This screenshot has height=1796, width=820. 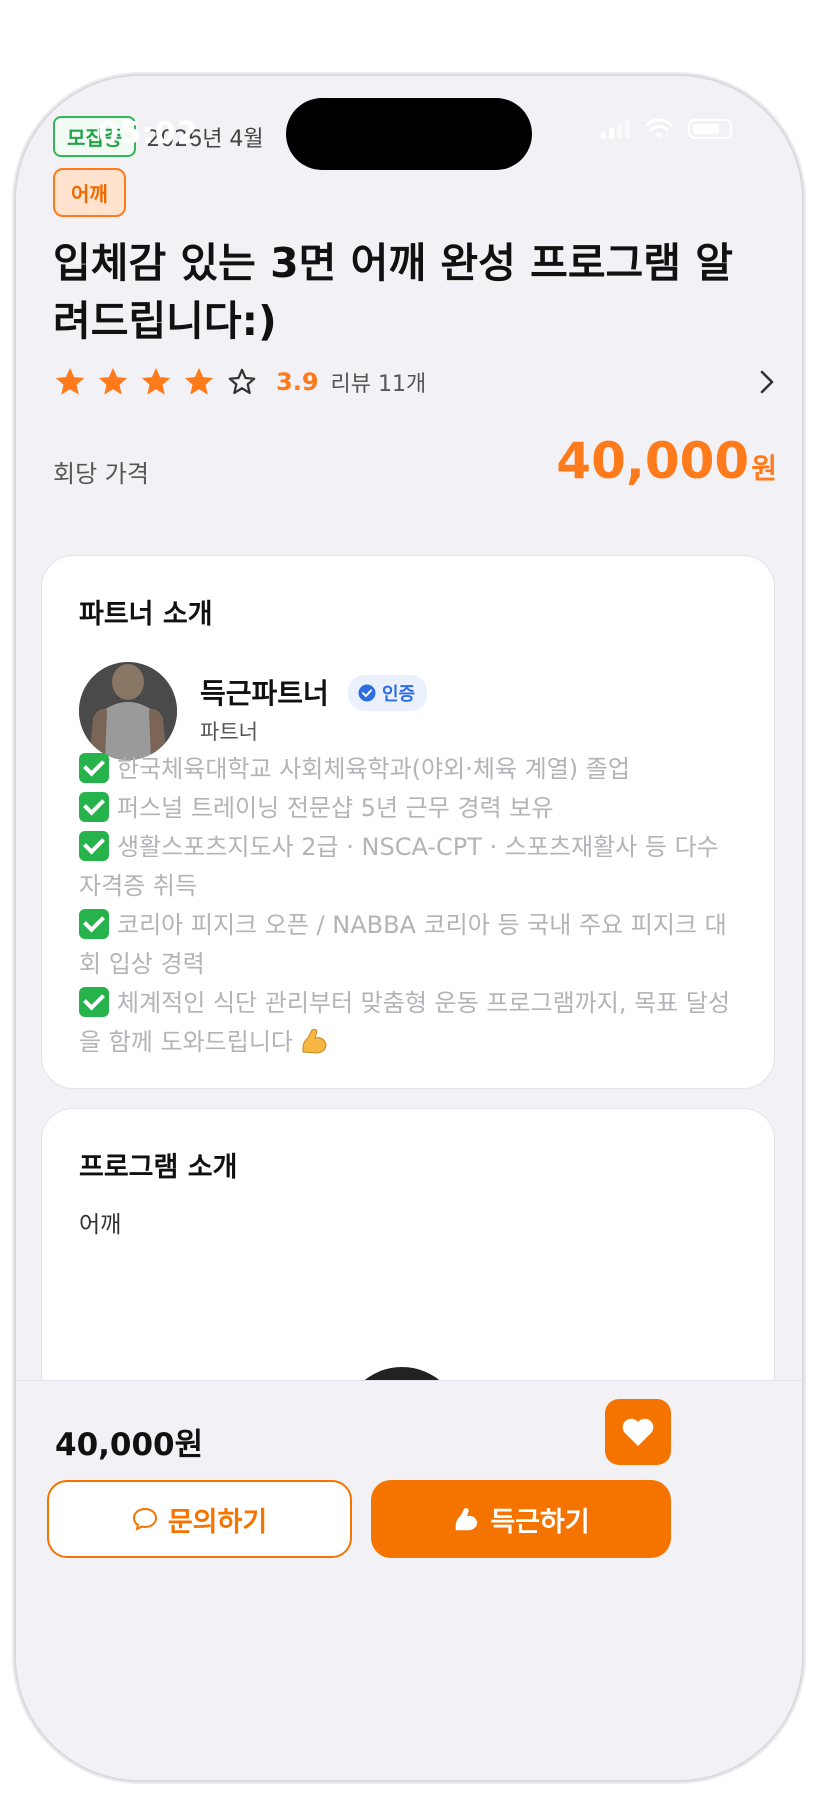 What do you see at coordinates (373, 769) in the screenshot?
I see `intro-text: 한국체육대학교 사회체육학과(야외·체육 계열) 졸업` at bounding box center [373, 769].